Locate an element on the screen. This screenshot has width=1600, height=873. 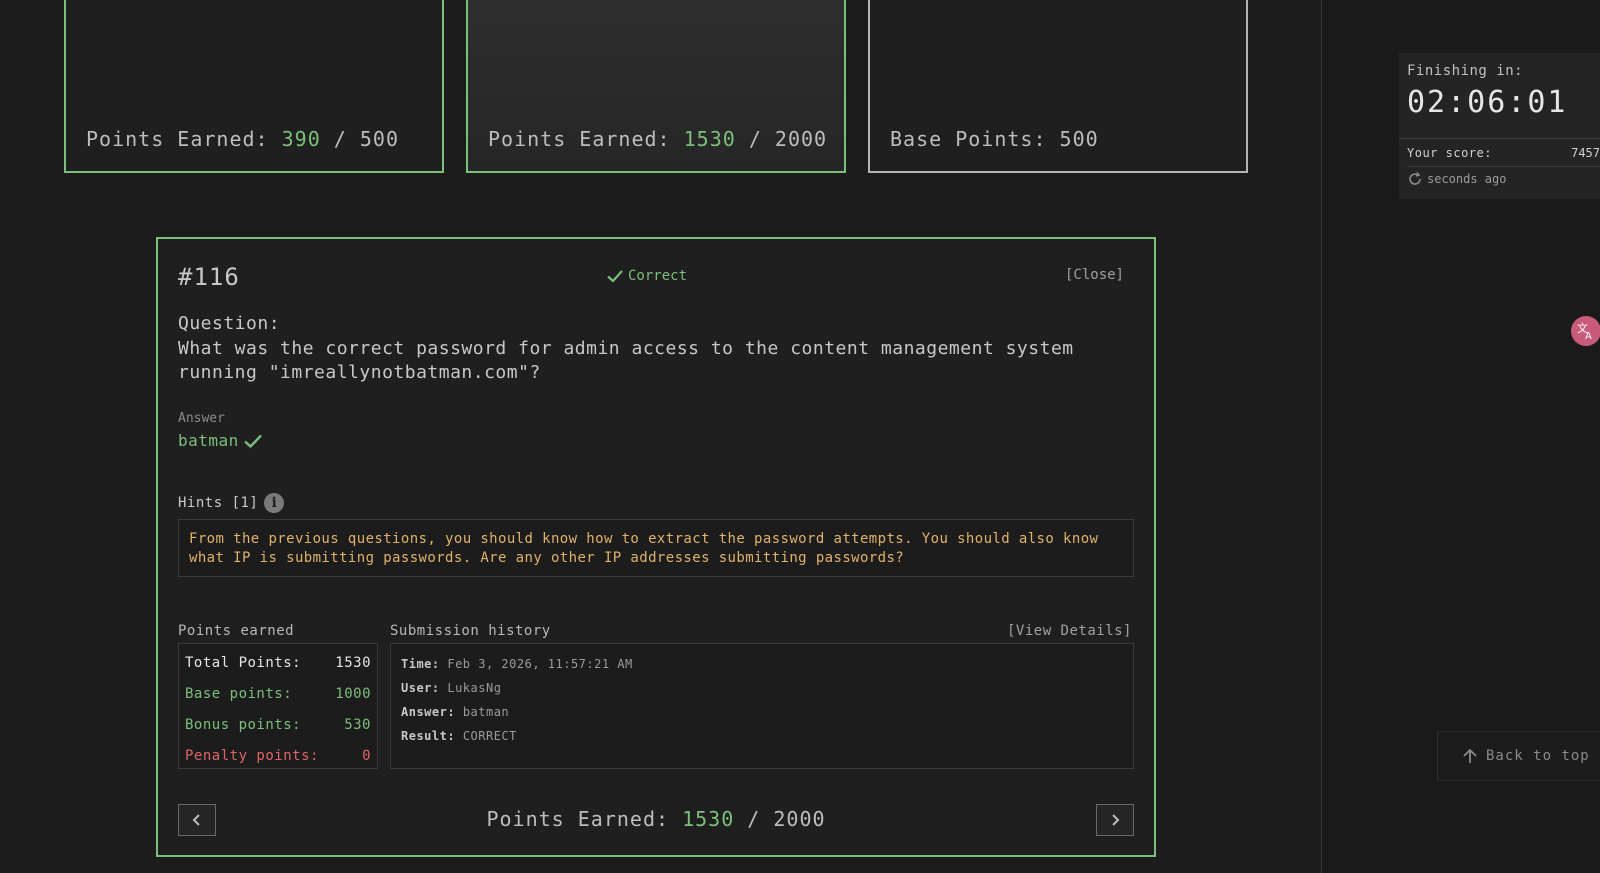
translate-icon: 文A is located at coordinates (1584, 331).